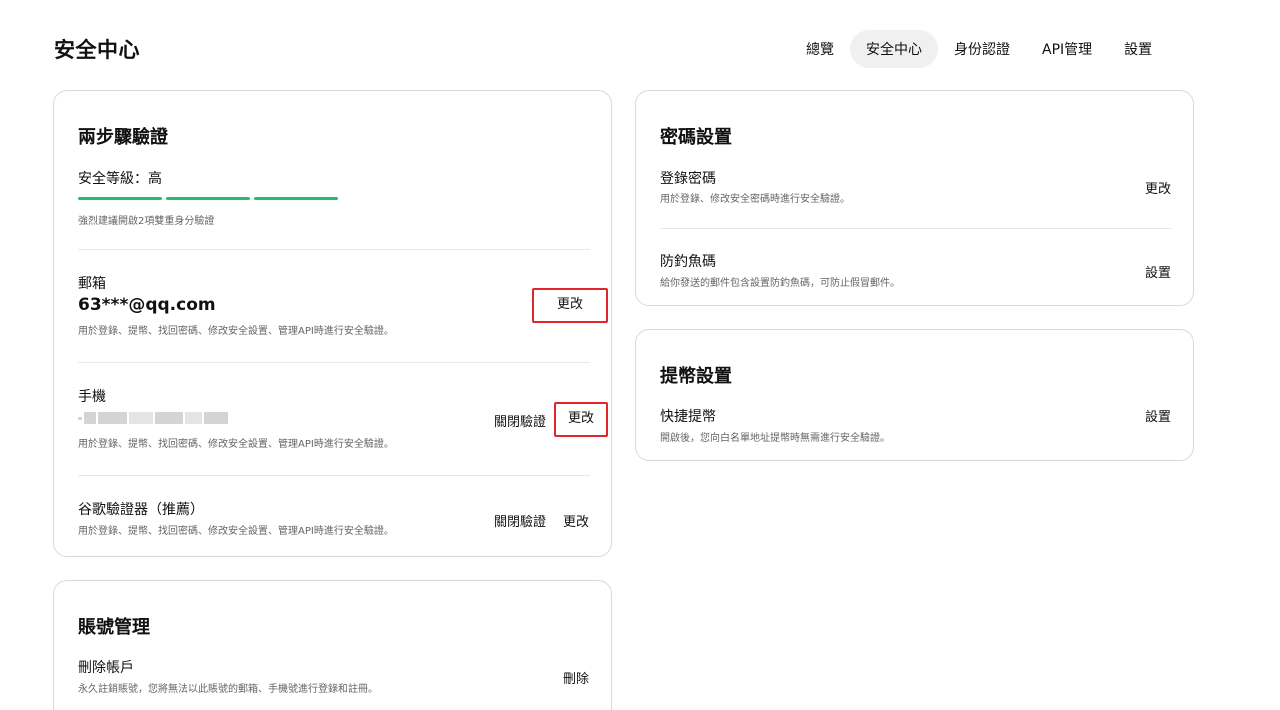 The image size is (1280, 710). I want to click on delete-account-button: 刪除, so click(576, 677).